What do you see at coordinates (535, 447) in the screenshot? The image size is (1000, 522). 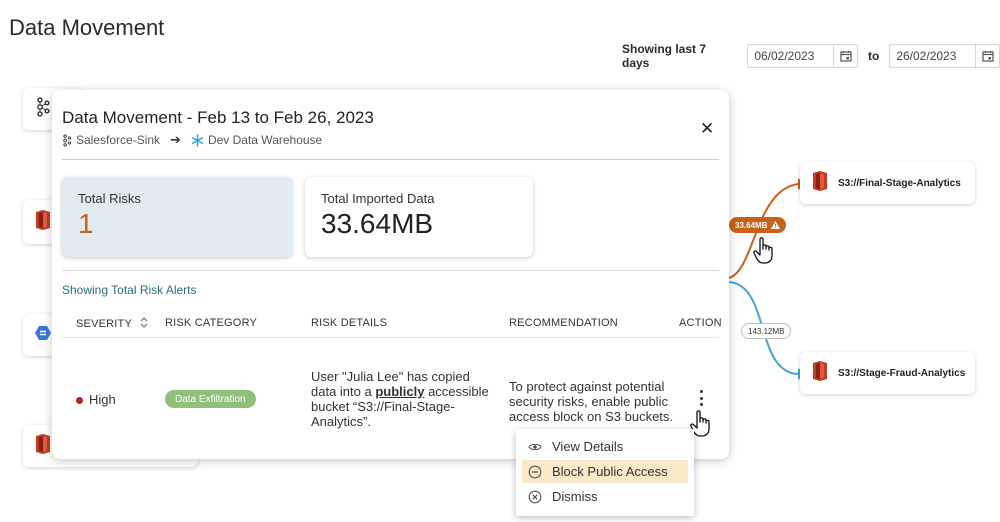 I see `eye-icon` at bounding box center [535, 447].